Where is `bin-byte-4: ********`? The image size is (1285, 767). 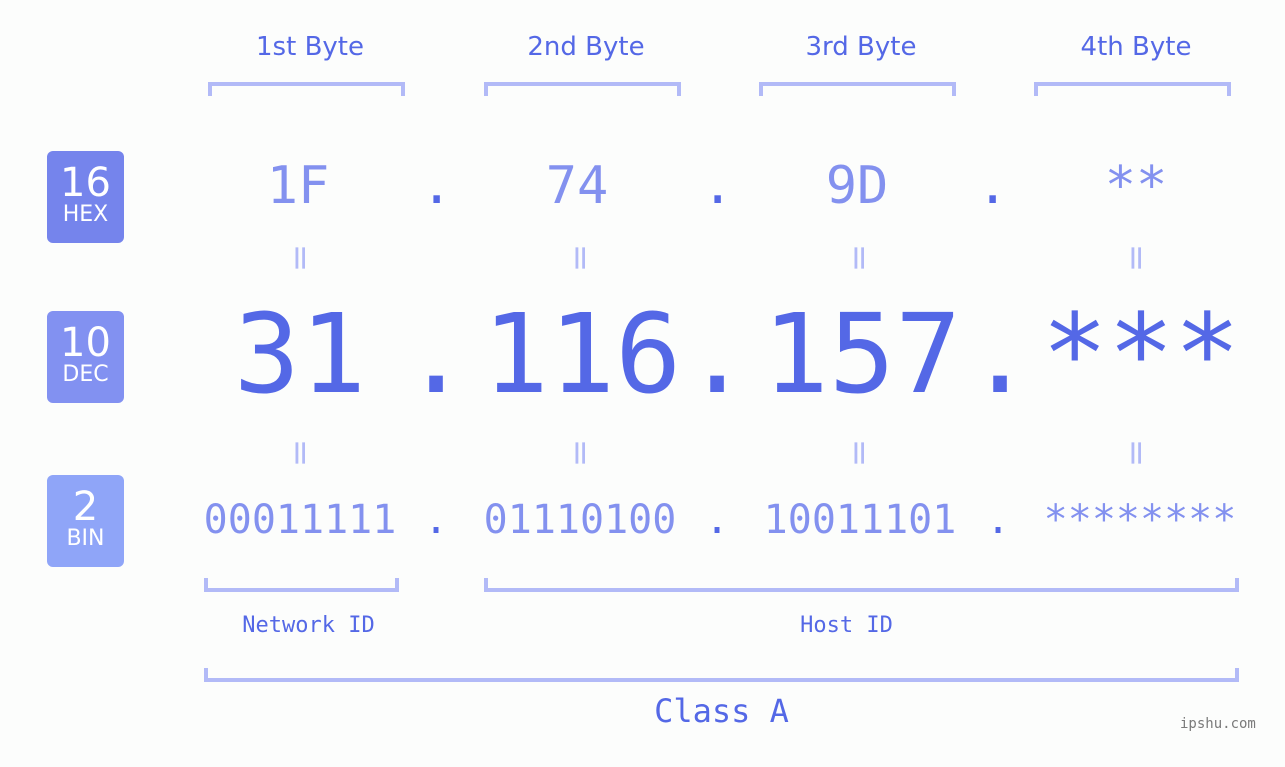 bin-byte-4: ******** is located at coordinates (1140, 520).